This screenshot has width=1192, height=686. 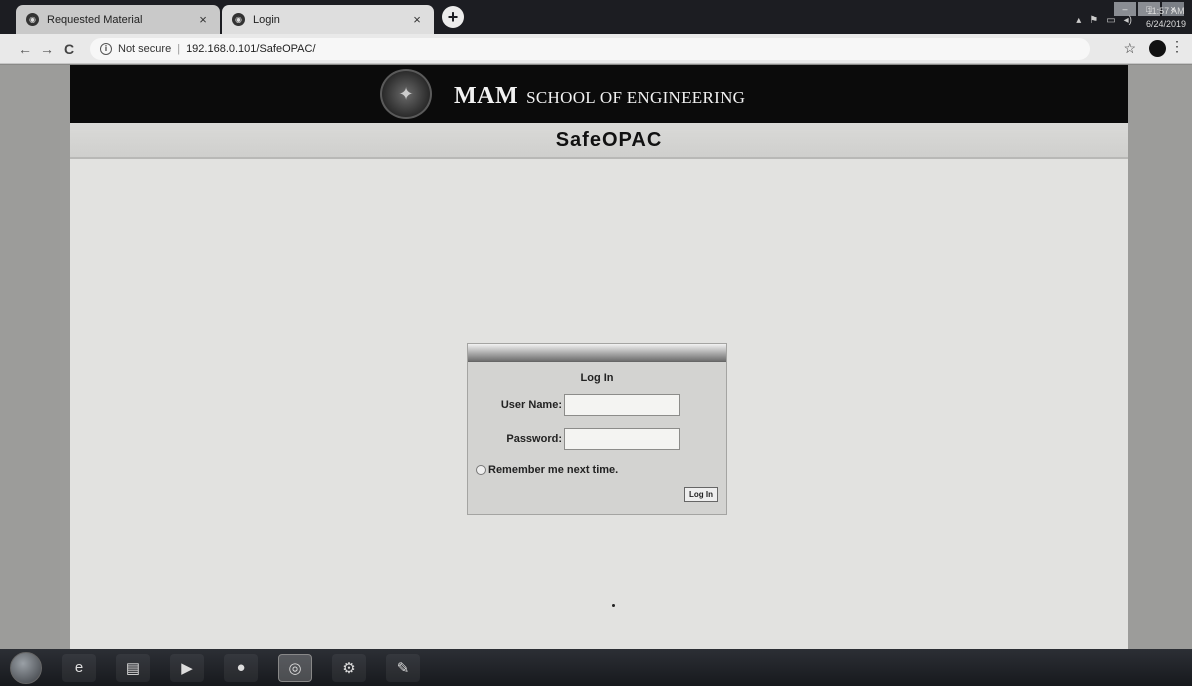 I want to click on app-title: SafeOPAC, so click(x=609, y=139).